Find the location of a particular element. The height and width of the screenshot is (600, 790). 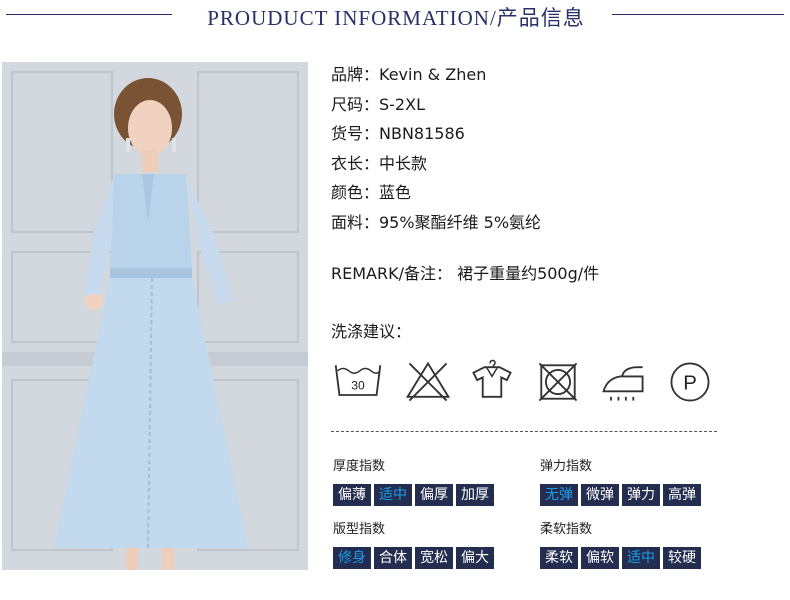

header-rule-right is located at coordinates (698, 14).